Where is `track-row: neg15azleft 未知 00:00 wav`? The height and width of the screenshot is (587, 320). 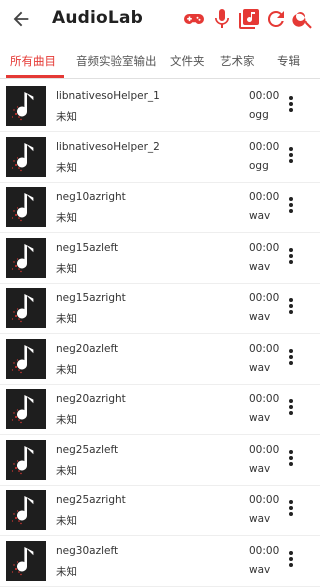
track-row: neg15azleft 未知 00:00 wav is located at coordinates (160, 259).